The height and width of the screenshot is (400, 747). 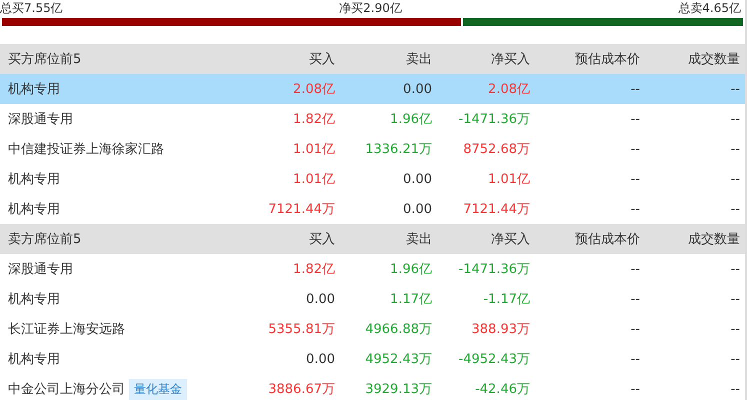 I want to click on table-row: 机构专用 2.08亿 0.00 2.08亿 -- --, so click(x=372, y=89).